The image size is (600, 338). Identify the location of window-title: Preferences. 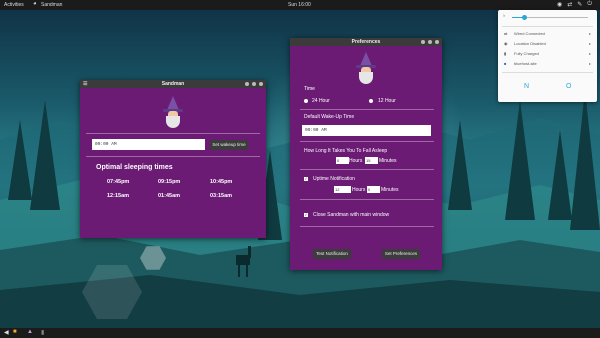
(366, 42).